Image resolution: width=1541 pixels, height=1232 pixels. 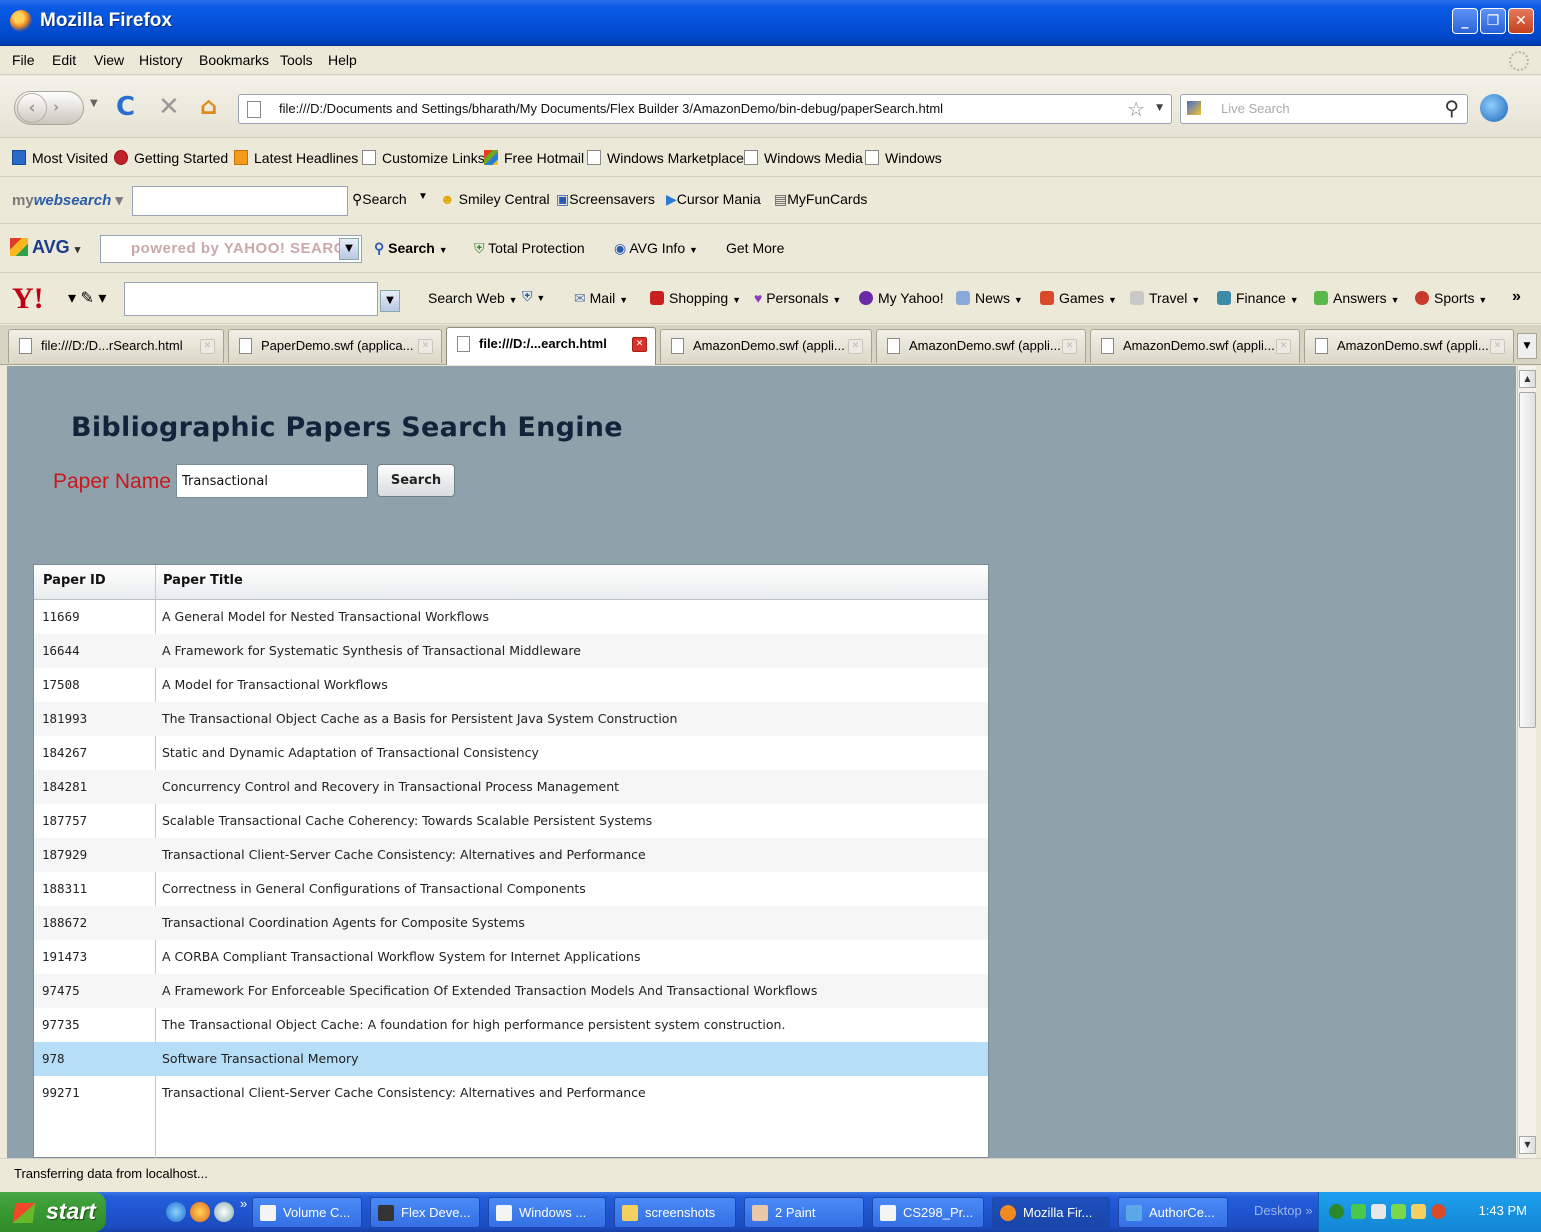 What do you see at coordinates (1494, 108) in the screenshot?
I see `addon-icon` at bounding box center [1494, 108].